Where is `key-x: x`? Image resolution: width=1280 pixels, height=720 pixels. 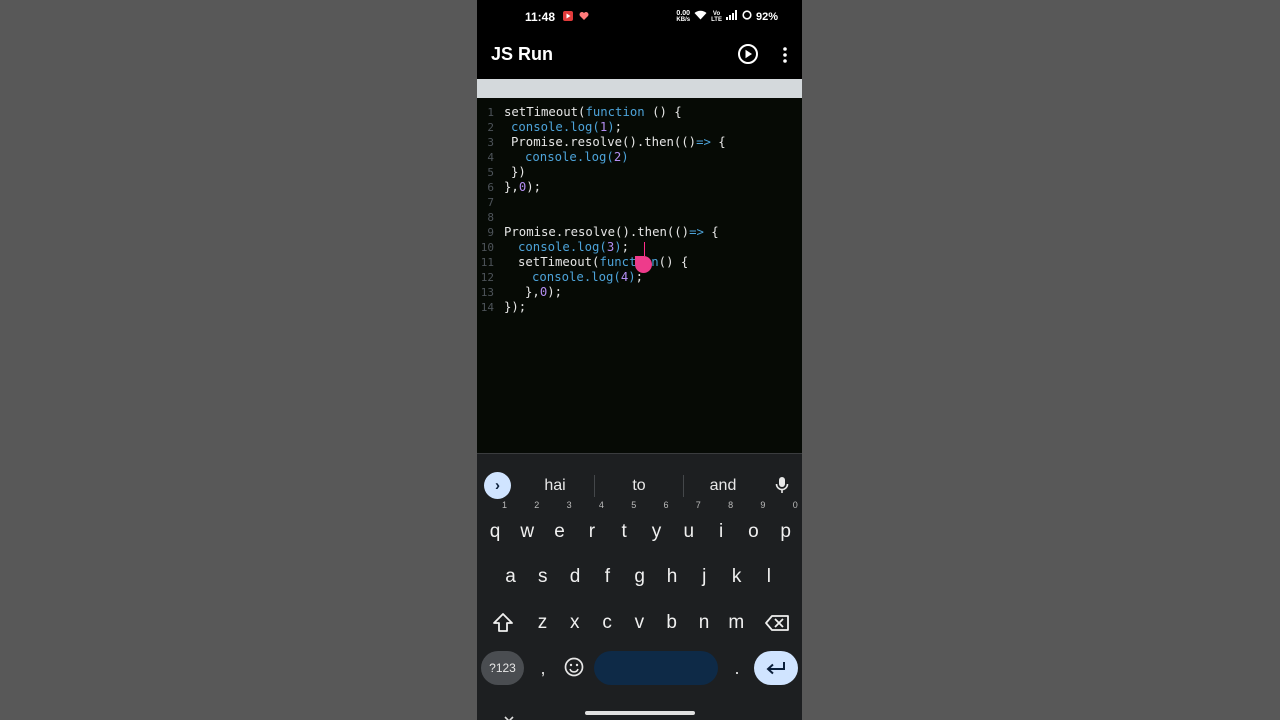
key-x: x is located at coordinates (575, 623).